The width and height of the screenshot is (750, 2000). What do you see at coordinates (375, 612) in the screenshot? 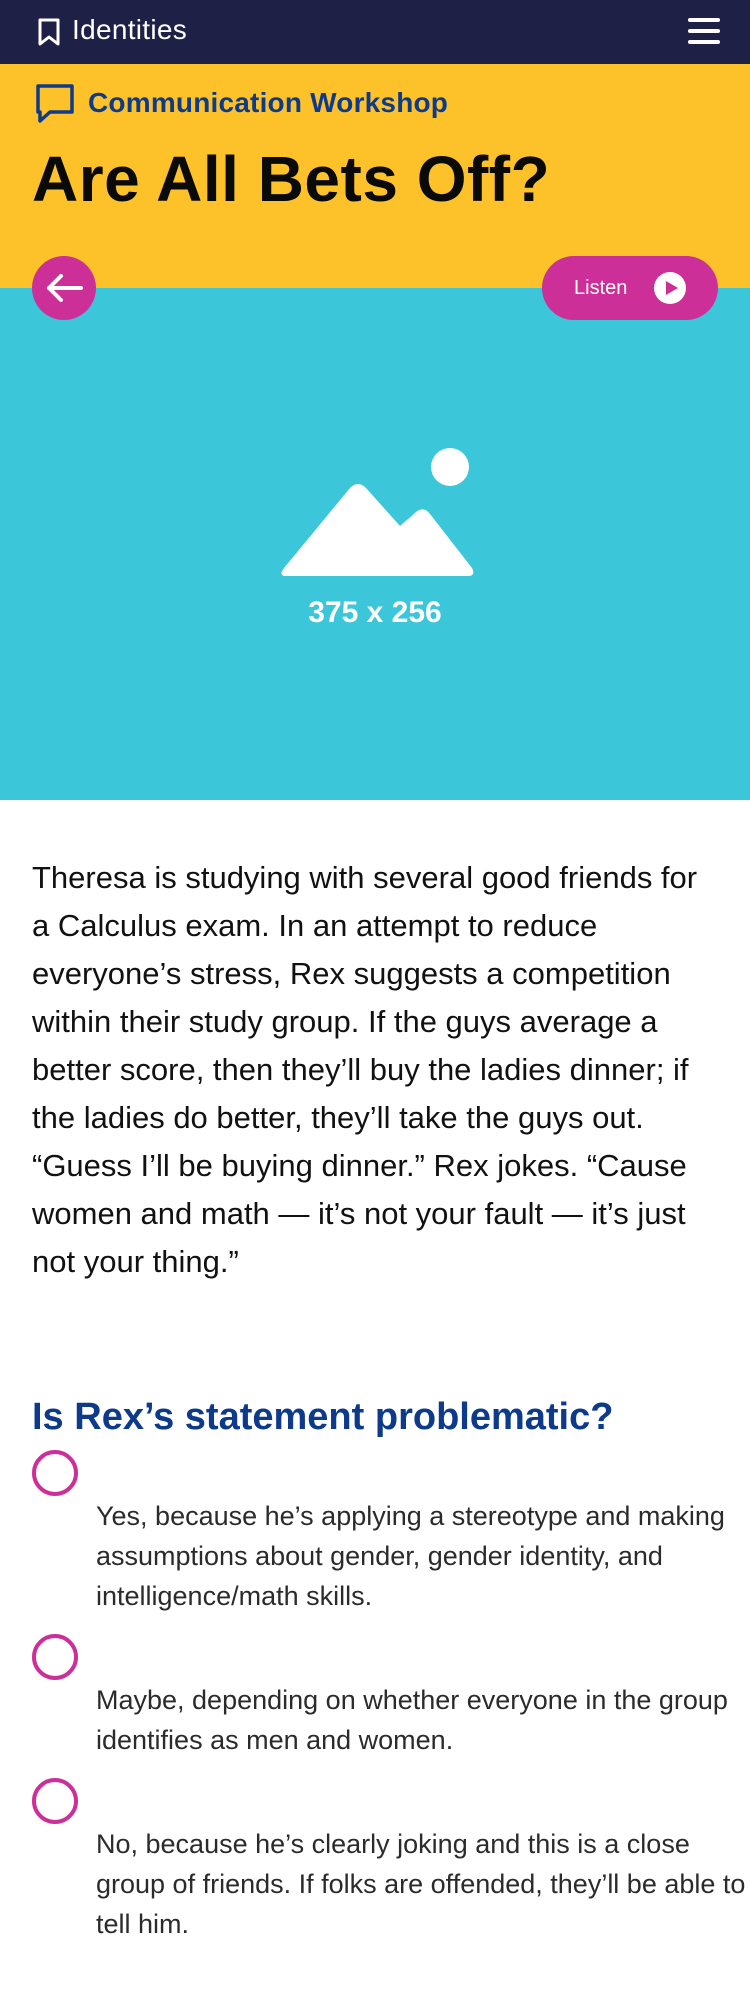
I see `image-dimensions-label: 375 x 256` at bounding box center [375, 612].